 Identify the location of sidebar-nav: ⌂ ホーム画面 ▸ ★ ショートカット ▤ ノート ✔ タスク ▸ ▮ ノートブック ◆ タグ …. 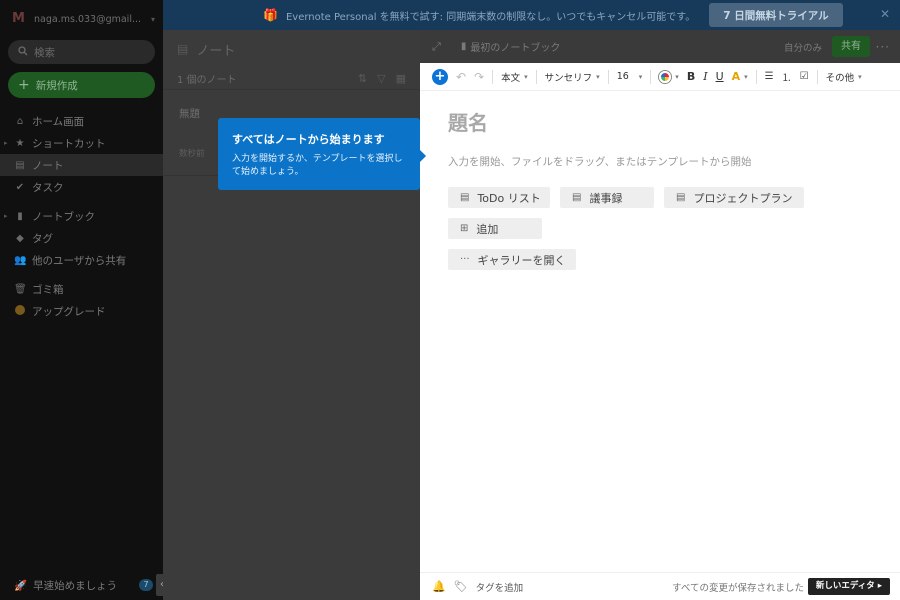
(81, 216).